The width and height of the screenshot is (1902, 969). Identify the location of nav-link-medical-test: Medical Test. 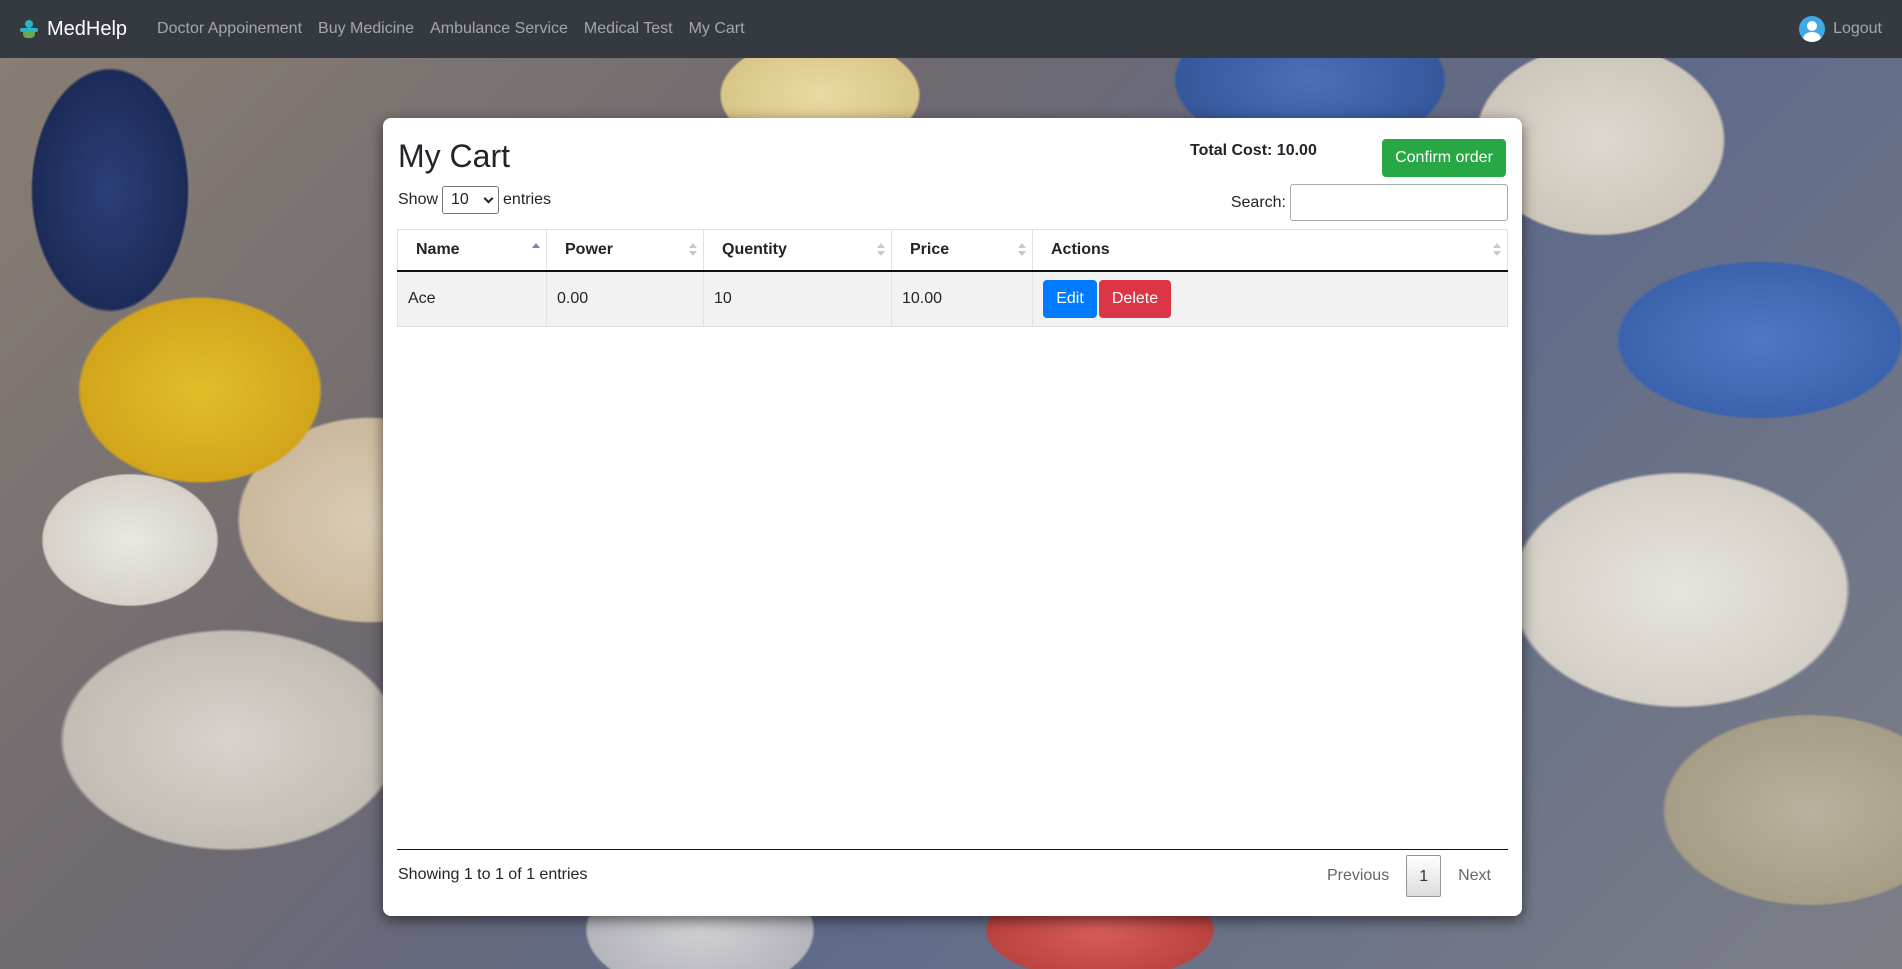
(628, 29).